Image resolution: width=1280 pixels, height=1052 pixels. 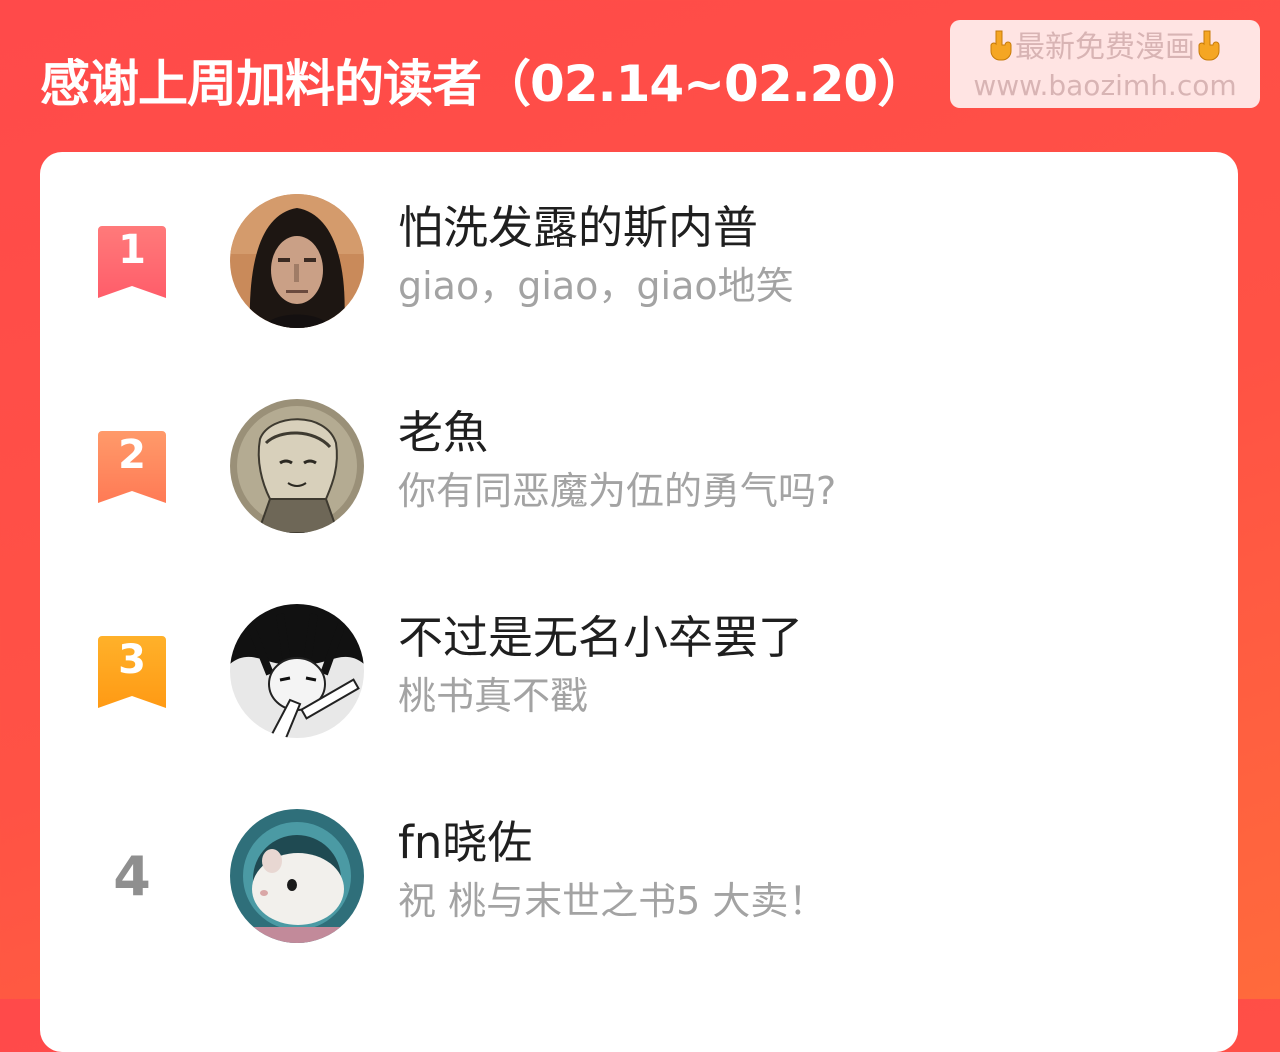 I want to click on watermark-url: www.baozimh.com, so click(x=1105, y=85).